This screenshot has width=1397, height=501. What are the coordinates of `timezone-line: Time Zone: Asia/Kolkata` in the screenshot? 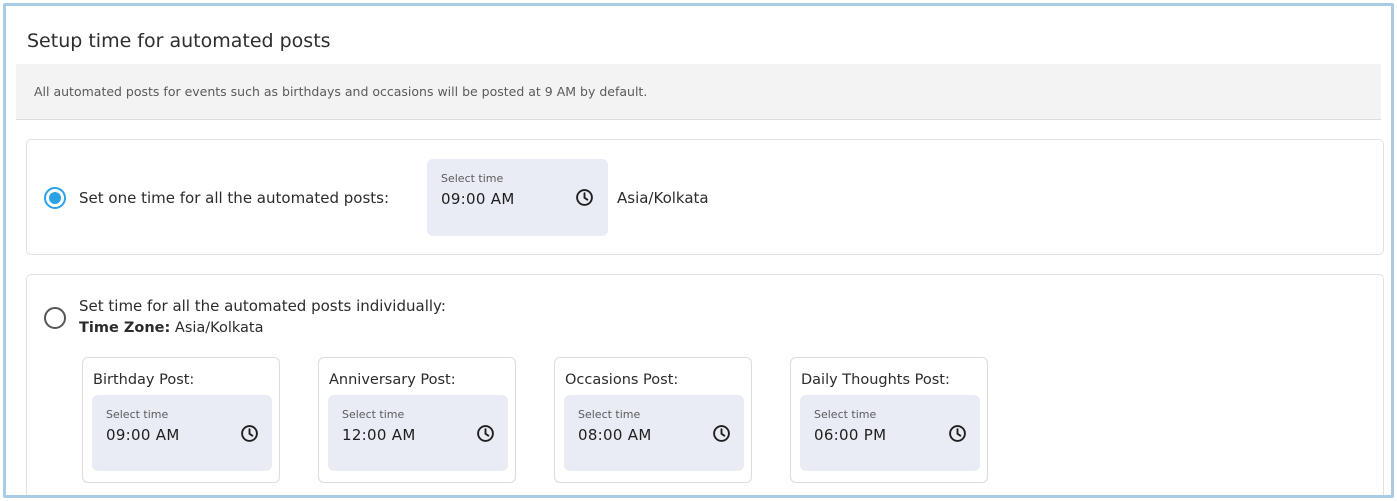 It's located at (171, 328).